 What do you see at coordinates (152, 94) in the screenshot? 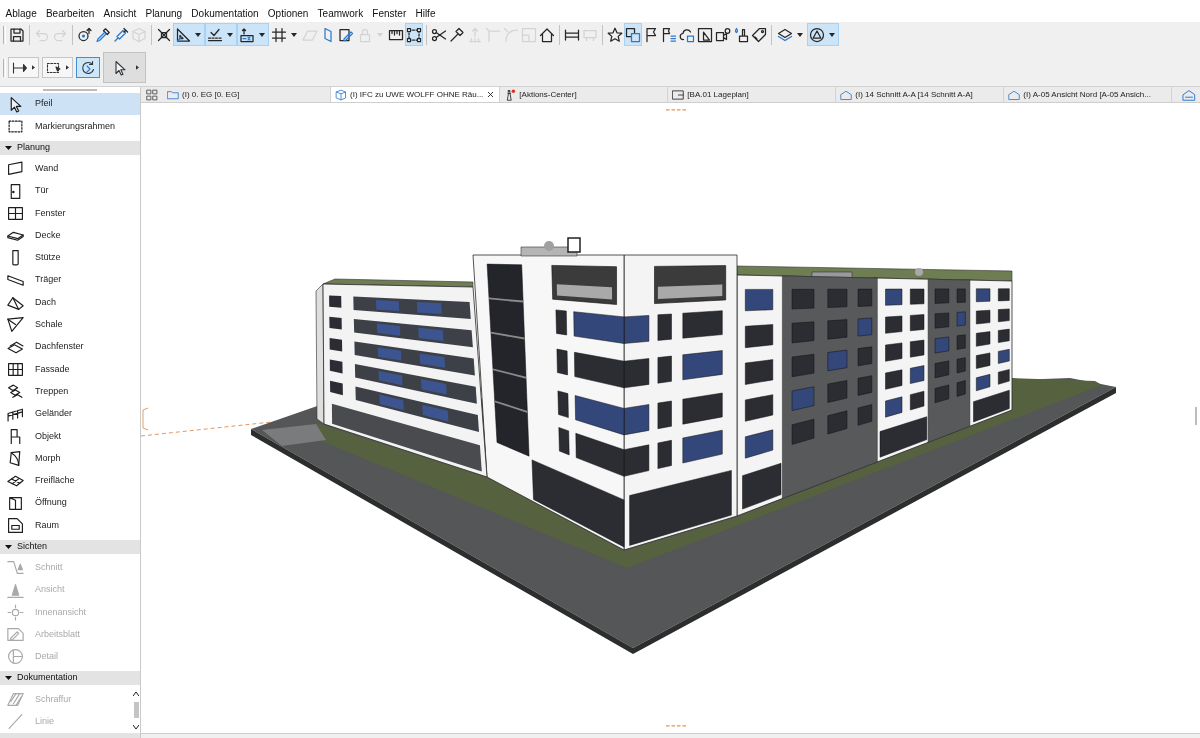
I see `grid-view-icon` at bounding box center [152, 94].